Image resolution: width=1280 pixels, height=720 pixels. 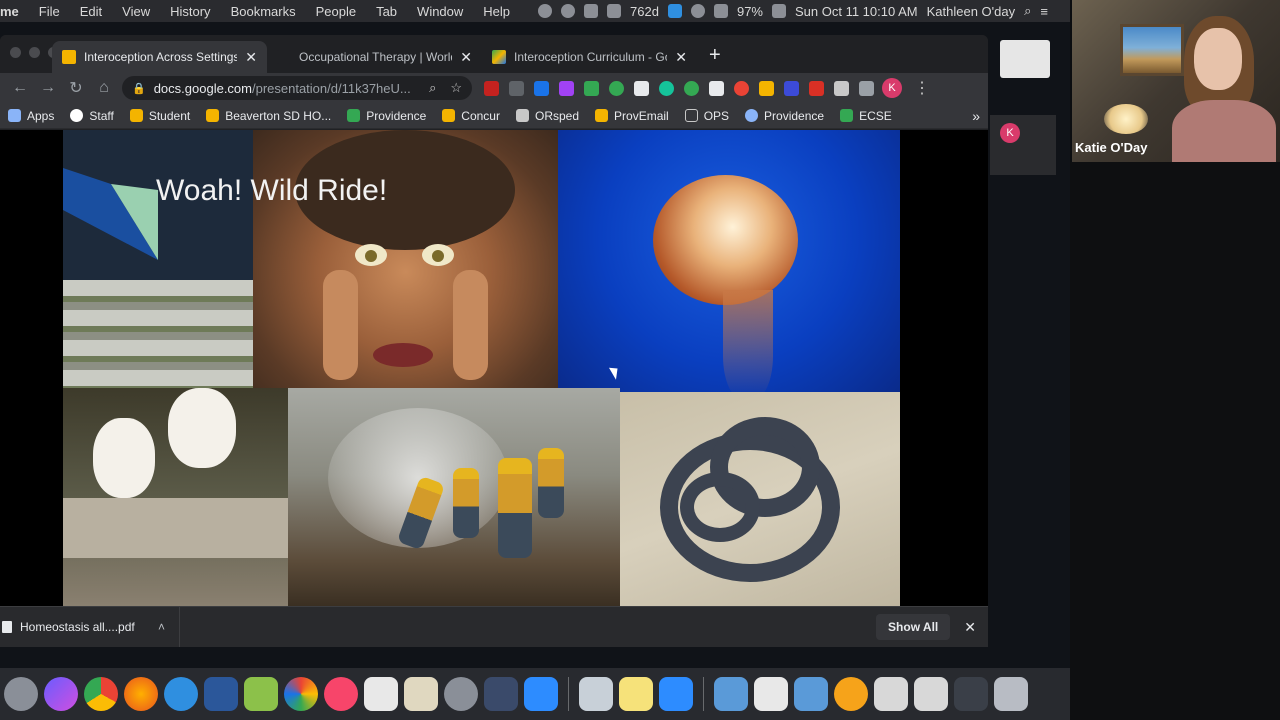 What do you see at coordinates (616, 88) in the screenshot?
I see `meet-extension-icon` at bounding box center [616, 88].